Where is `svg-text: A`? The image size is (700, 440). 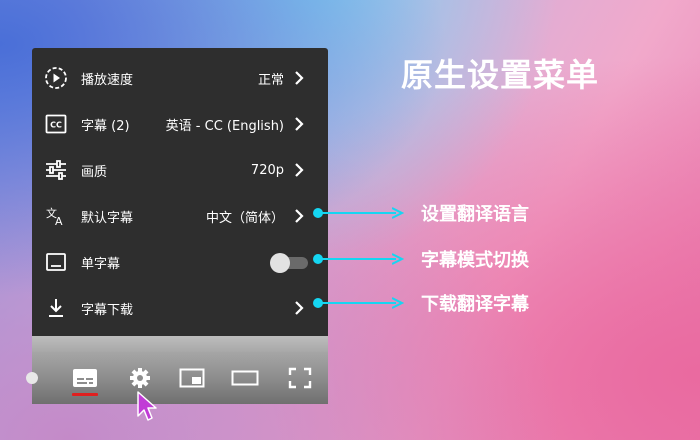
svg-text: A is located at coordinates (59, 221).